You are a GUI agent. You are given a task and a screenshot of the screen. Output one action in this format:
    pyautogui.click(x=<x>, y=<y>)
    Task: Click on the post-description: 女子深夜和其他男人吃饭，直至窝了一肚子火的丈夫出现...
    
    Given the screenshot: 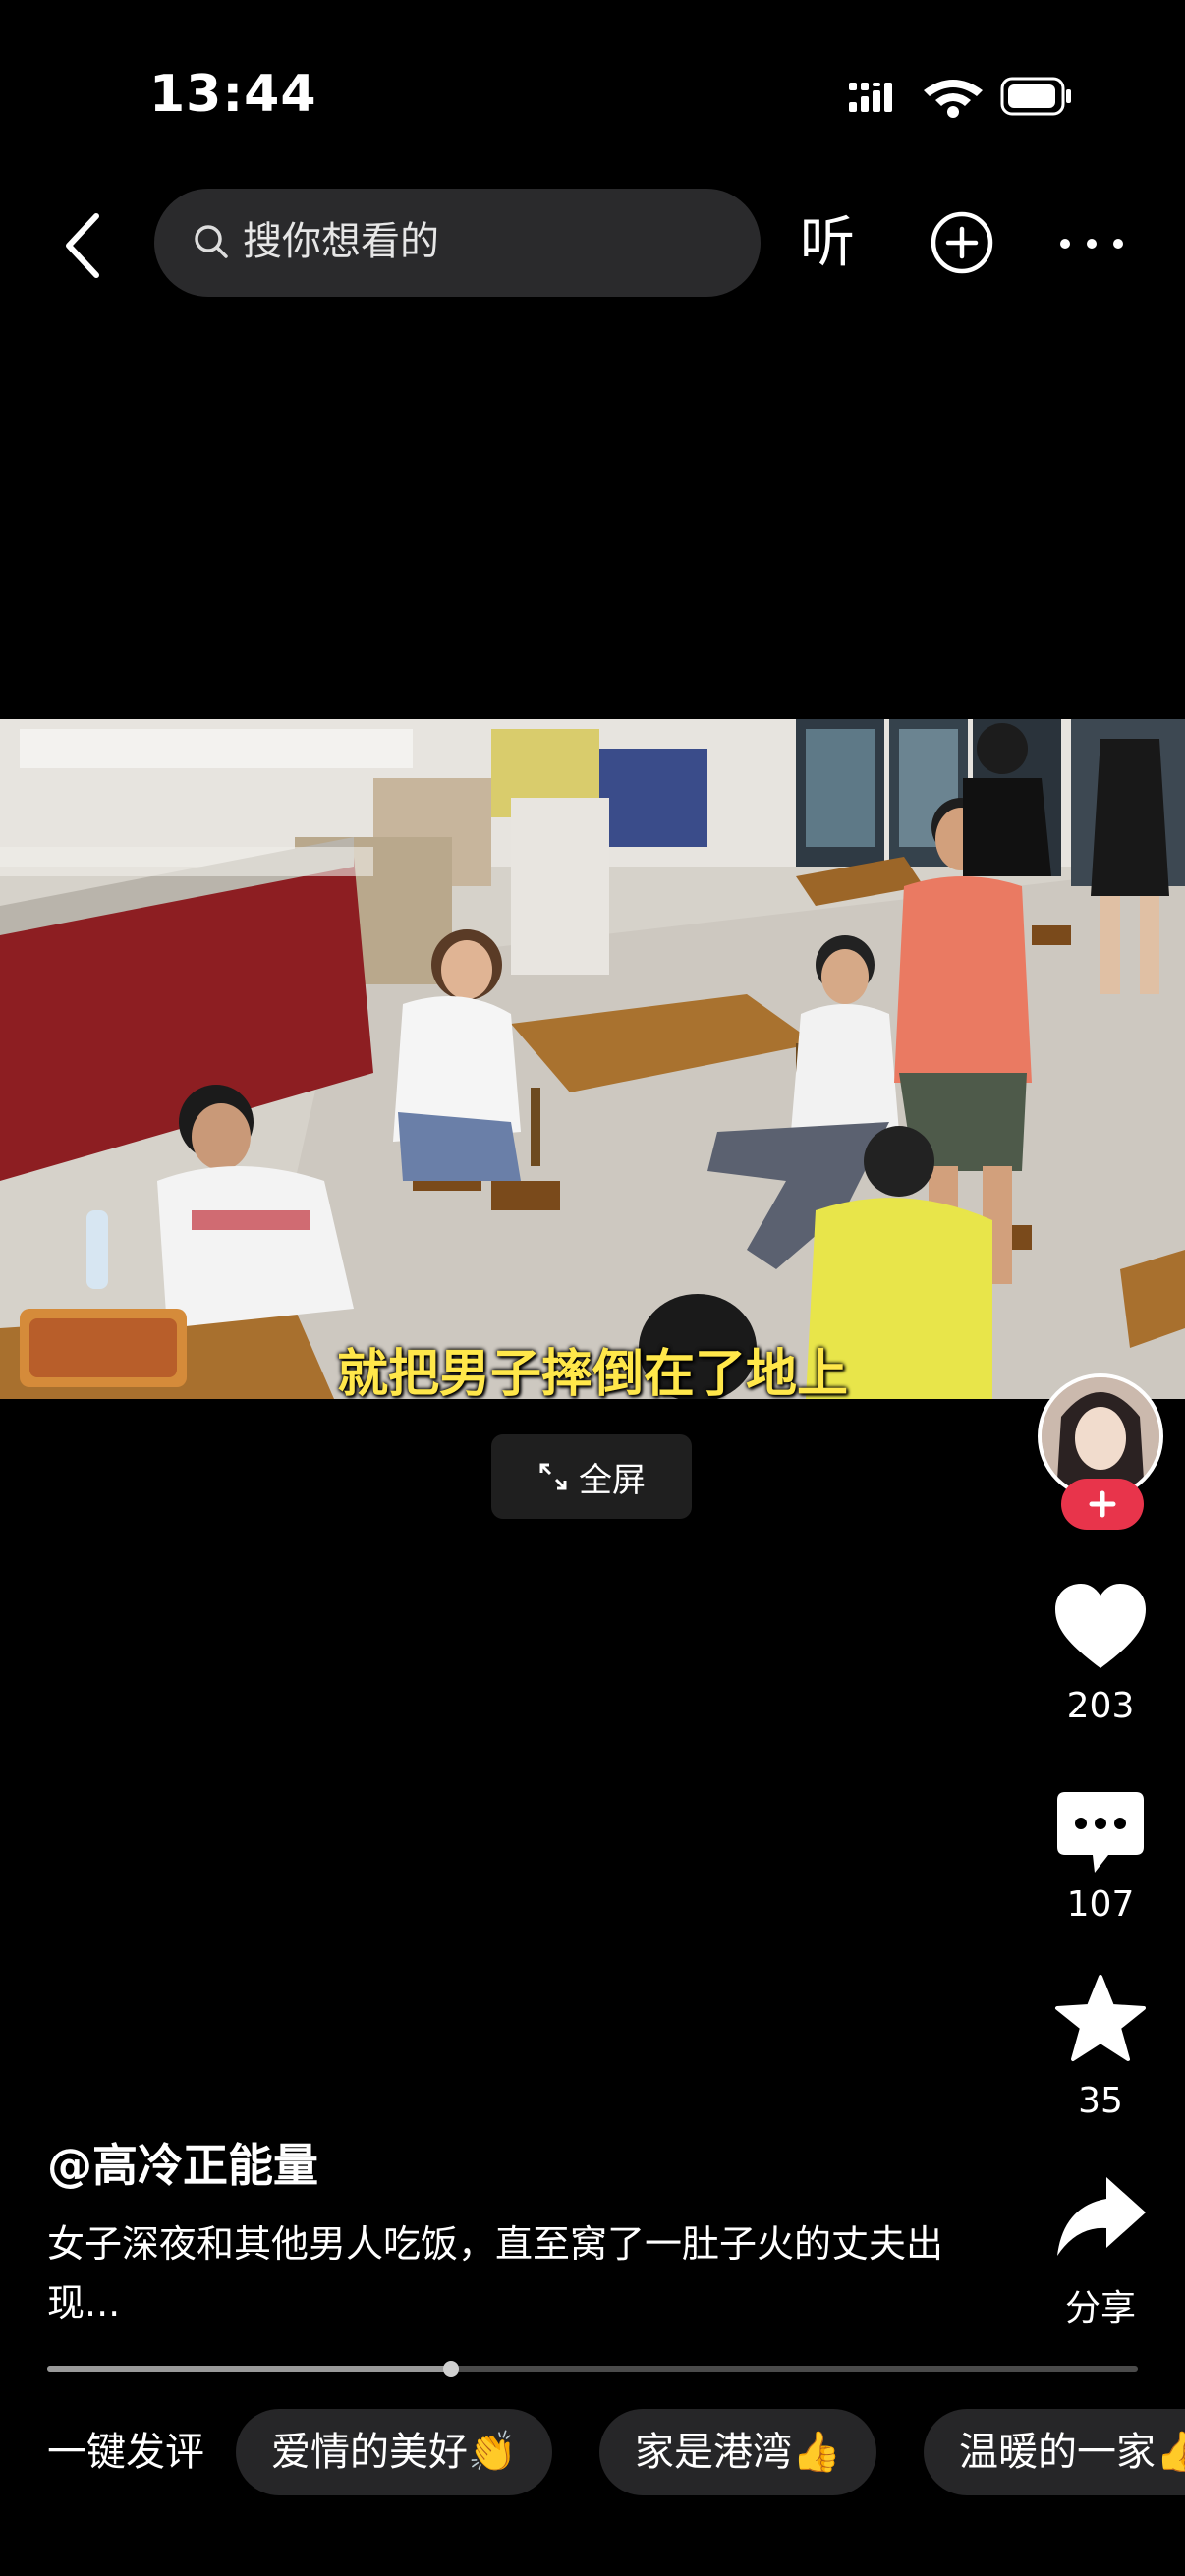 What is the action you would take?
    pyautogui.click(x=514, y=2273)
    